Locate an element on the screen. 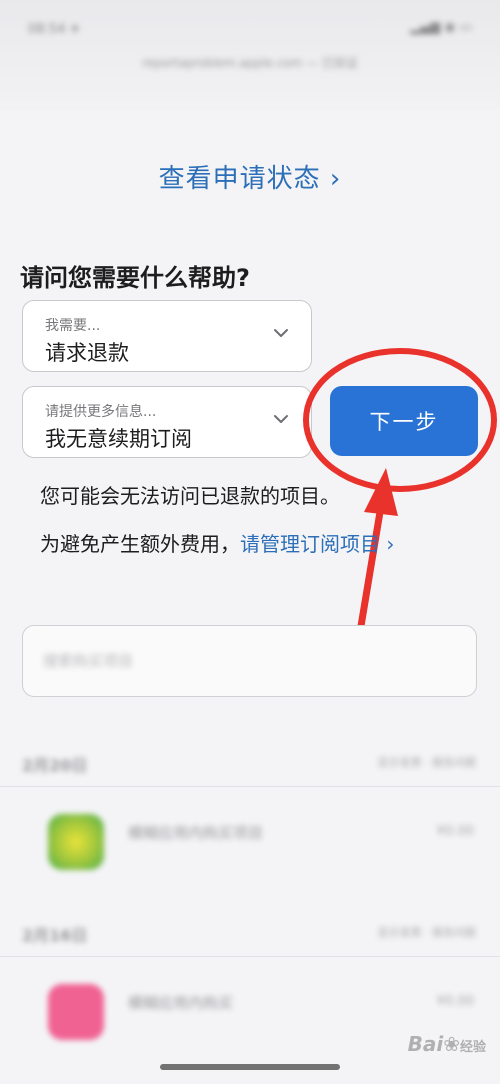 Image resolution: width=500 pixels, height=1084 pixels. search-purchases-input: 搜索购买项目 is located at coordinates (249, 661).